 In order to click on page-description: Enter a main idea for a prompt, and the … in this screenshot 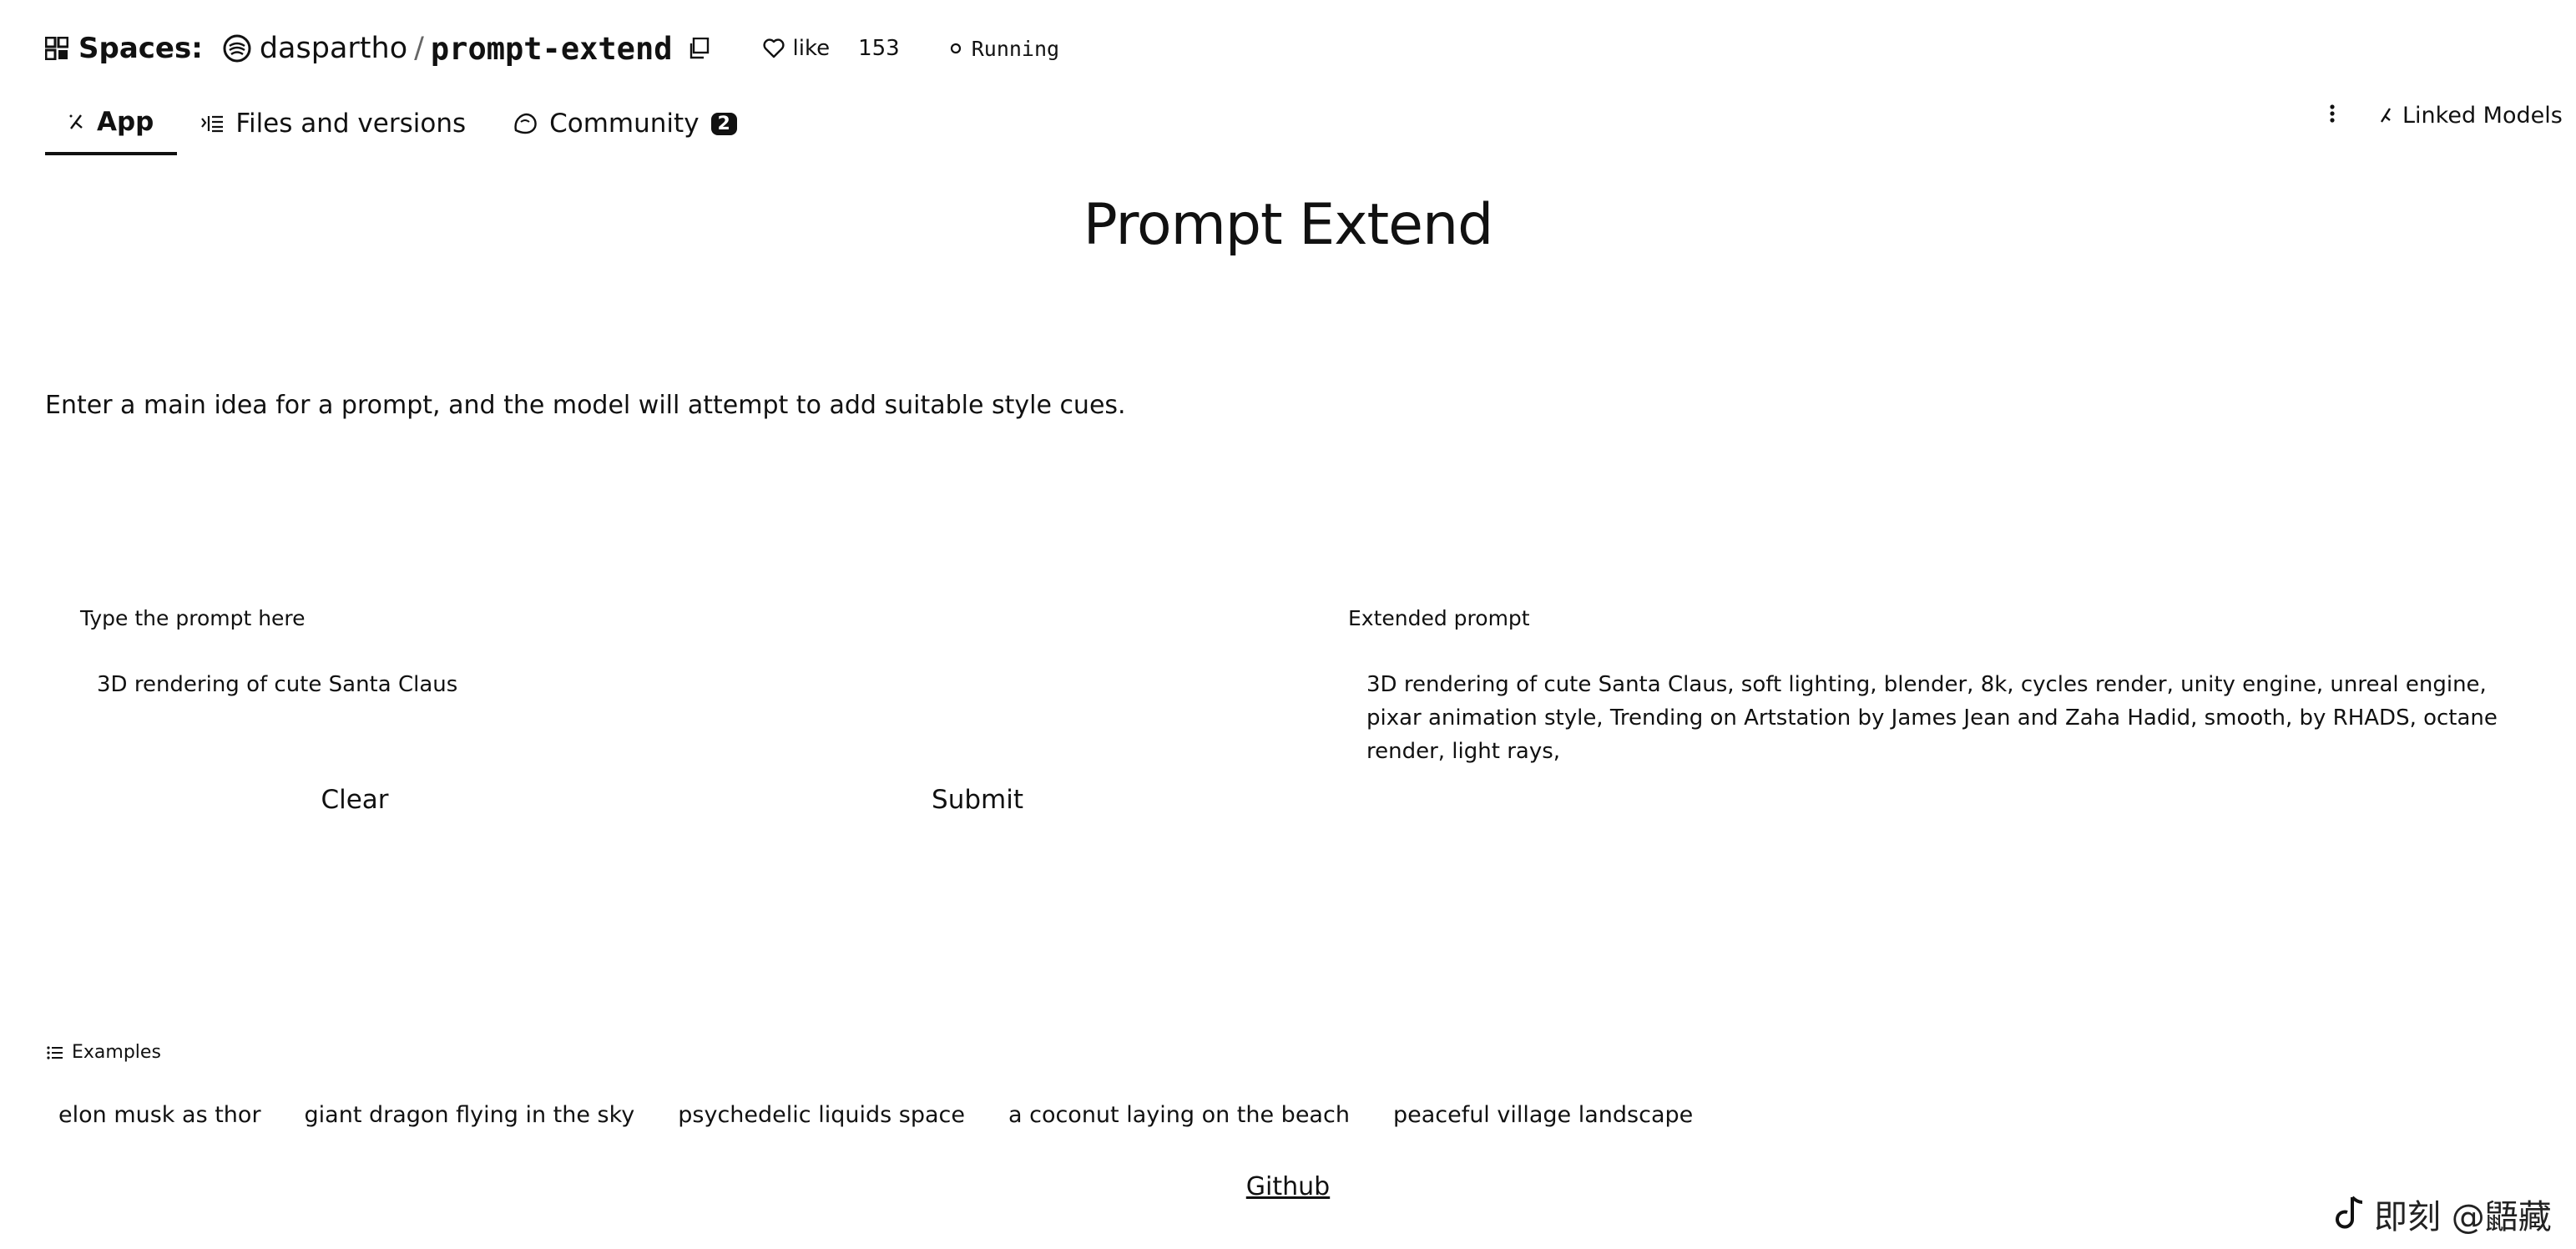, I will do `click(585, 405)`.